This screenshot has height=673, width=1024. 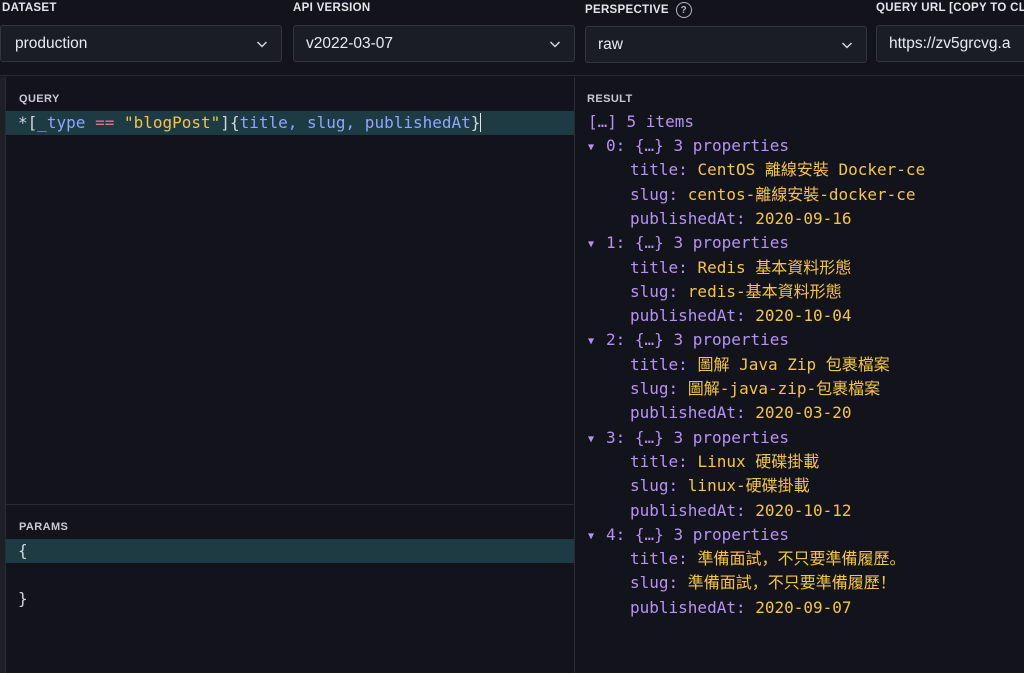 What do you see at coordinates (764, 291) in the screenshot?
I see `property-value: redis-基本資料形態` at bounding box center [764, 291].